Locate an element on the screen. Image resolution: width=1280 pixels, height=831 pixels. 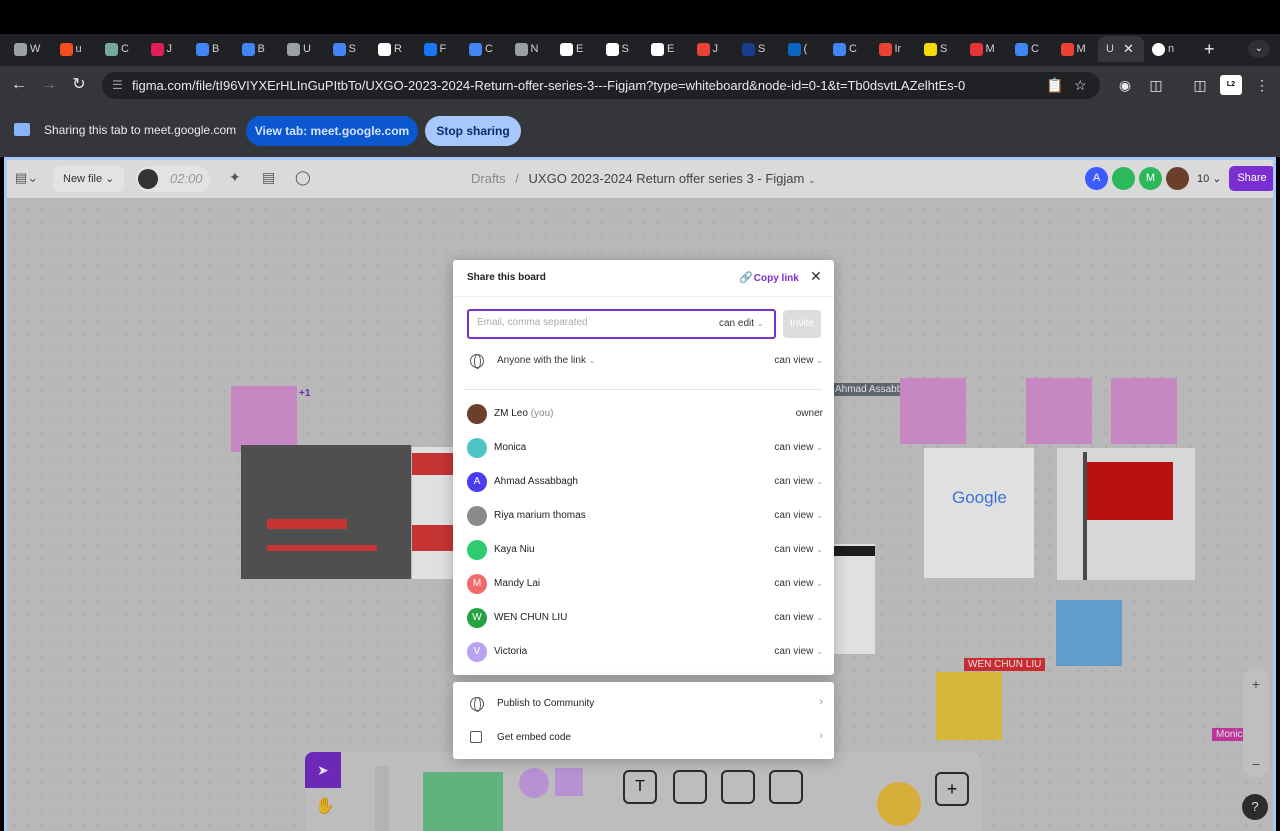
browser-tab: n is located at coordinates (1167, 49).